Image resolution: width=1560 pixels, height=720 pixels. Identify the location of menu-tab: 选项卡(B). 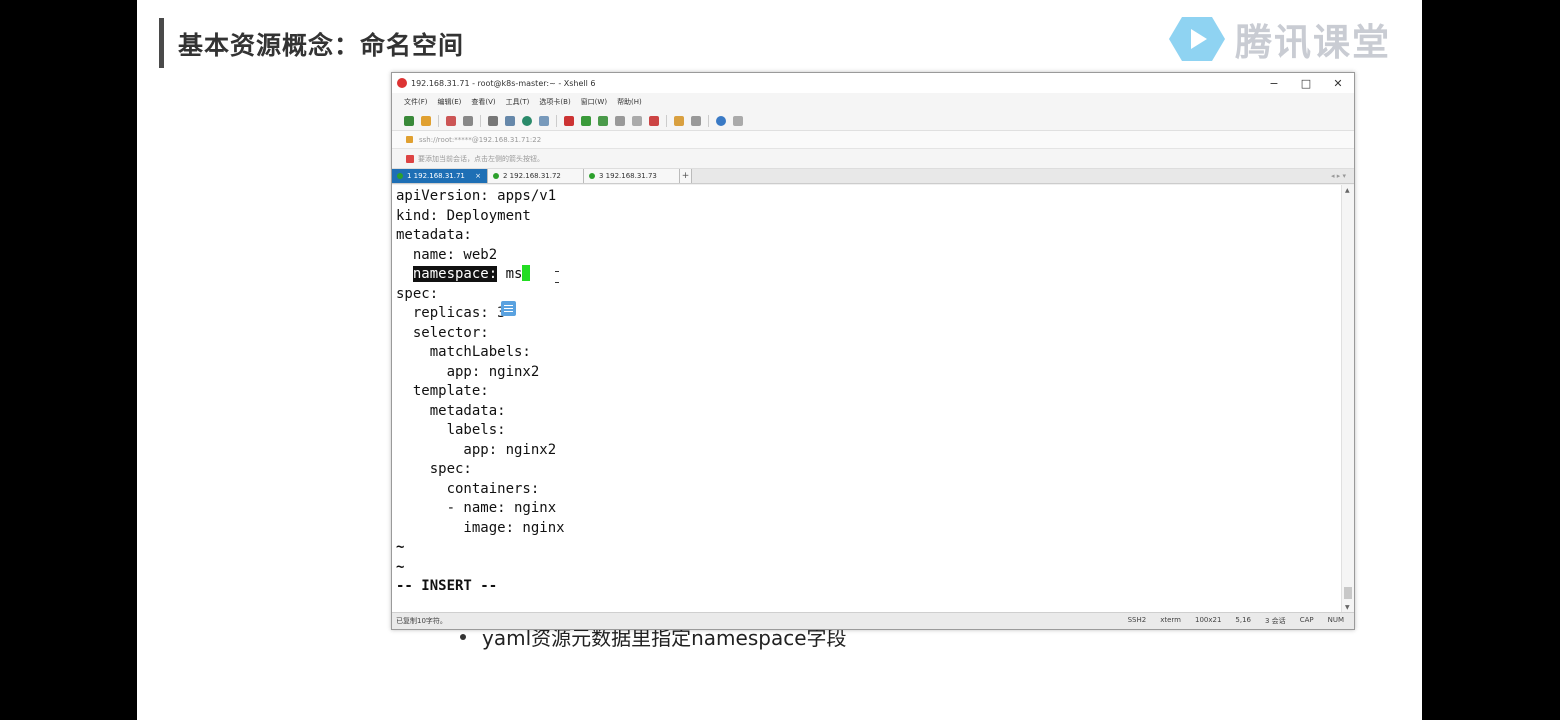
(554, 102).